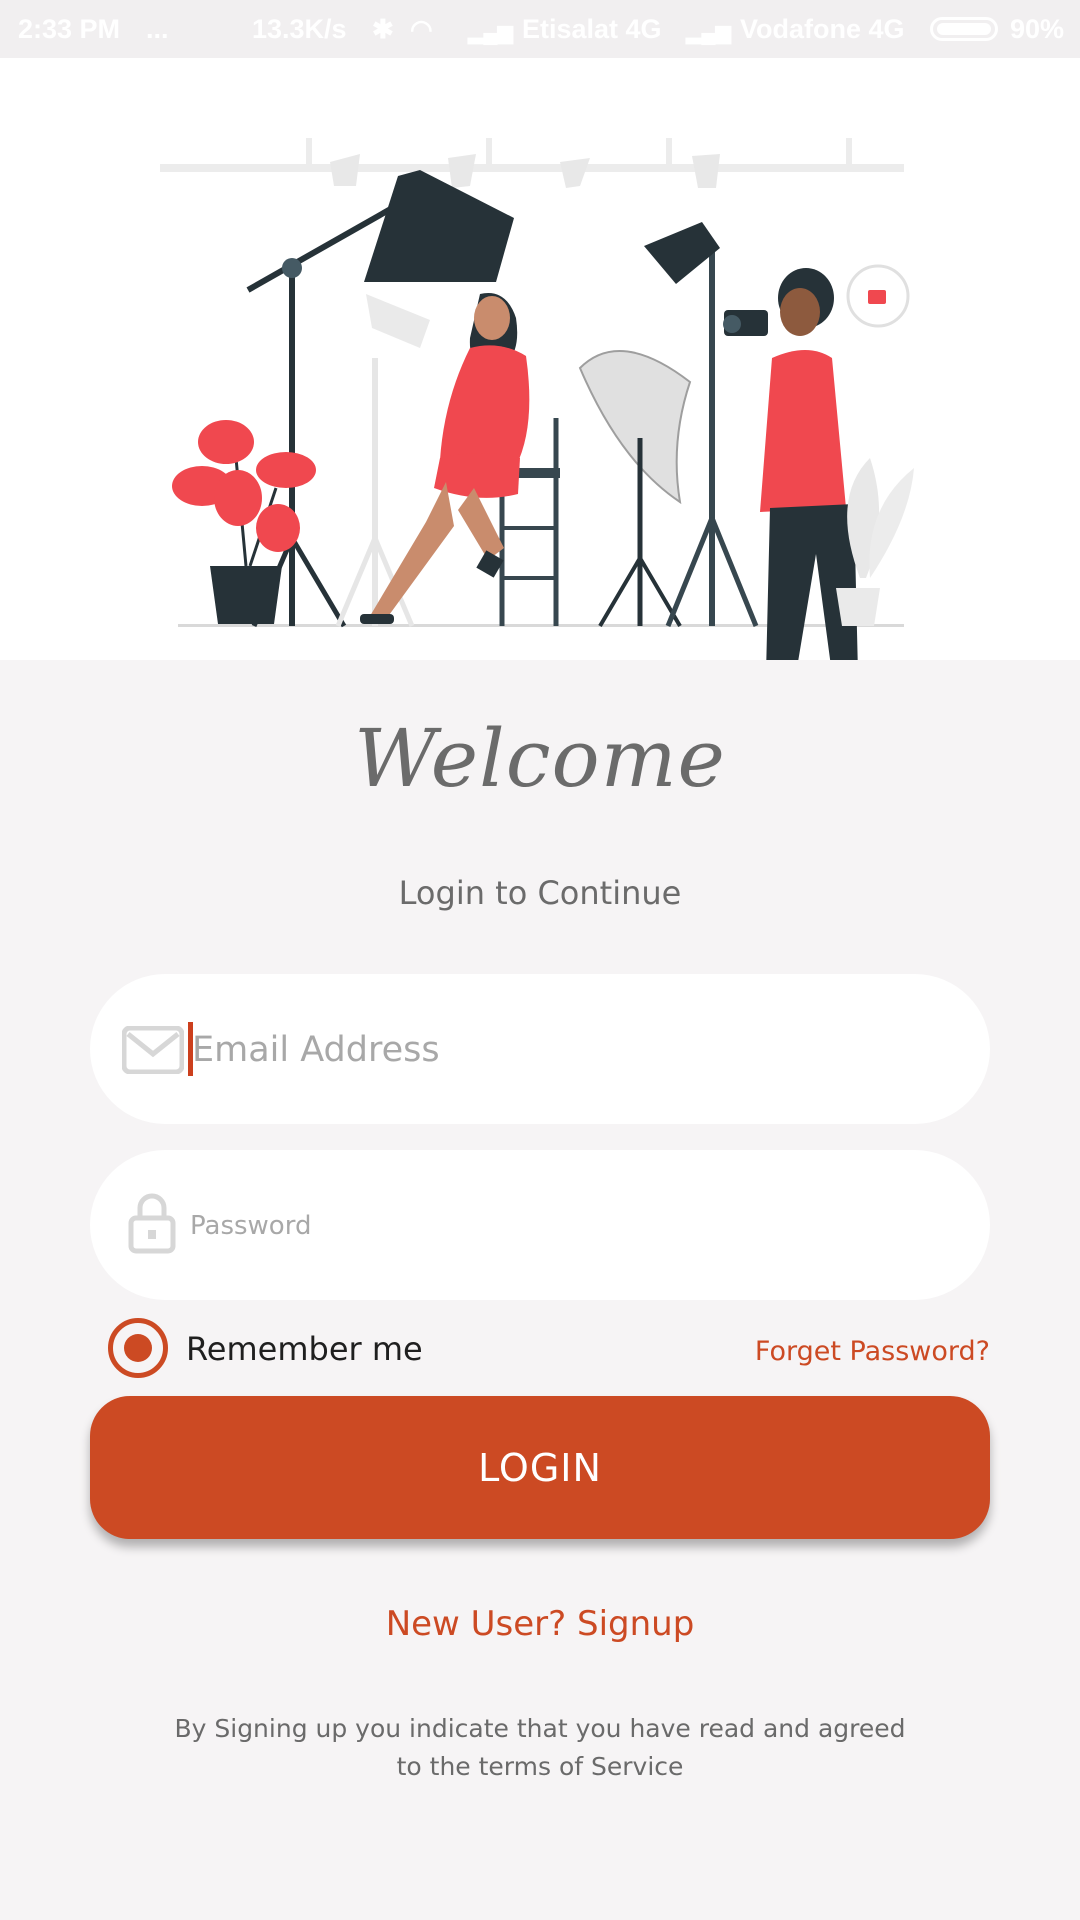  I want to click on welcome-title: Welcome, so click(540, 758).